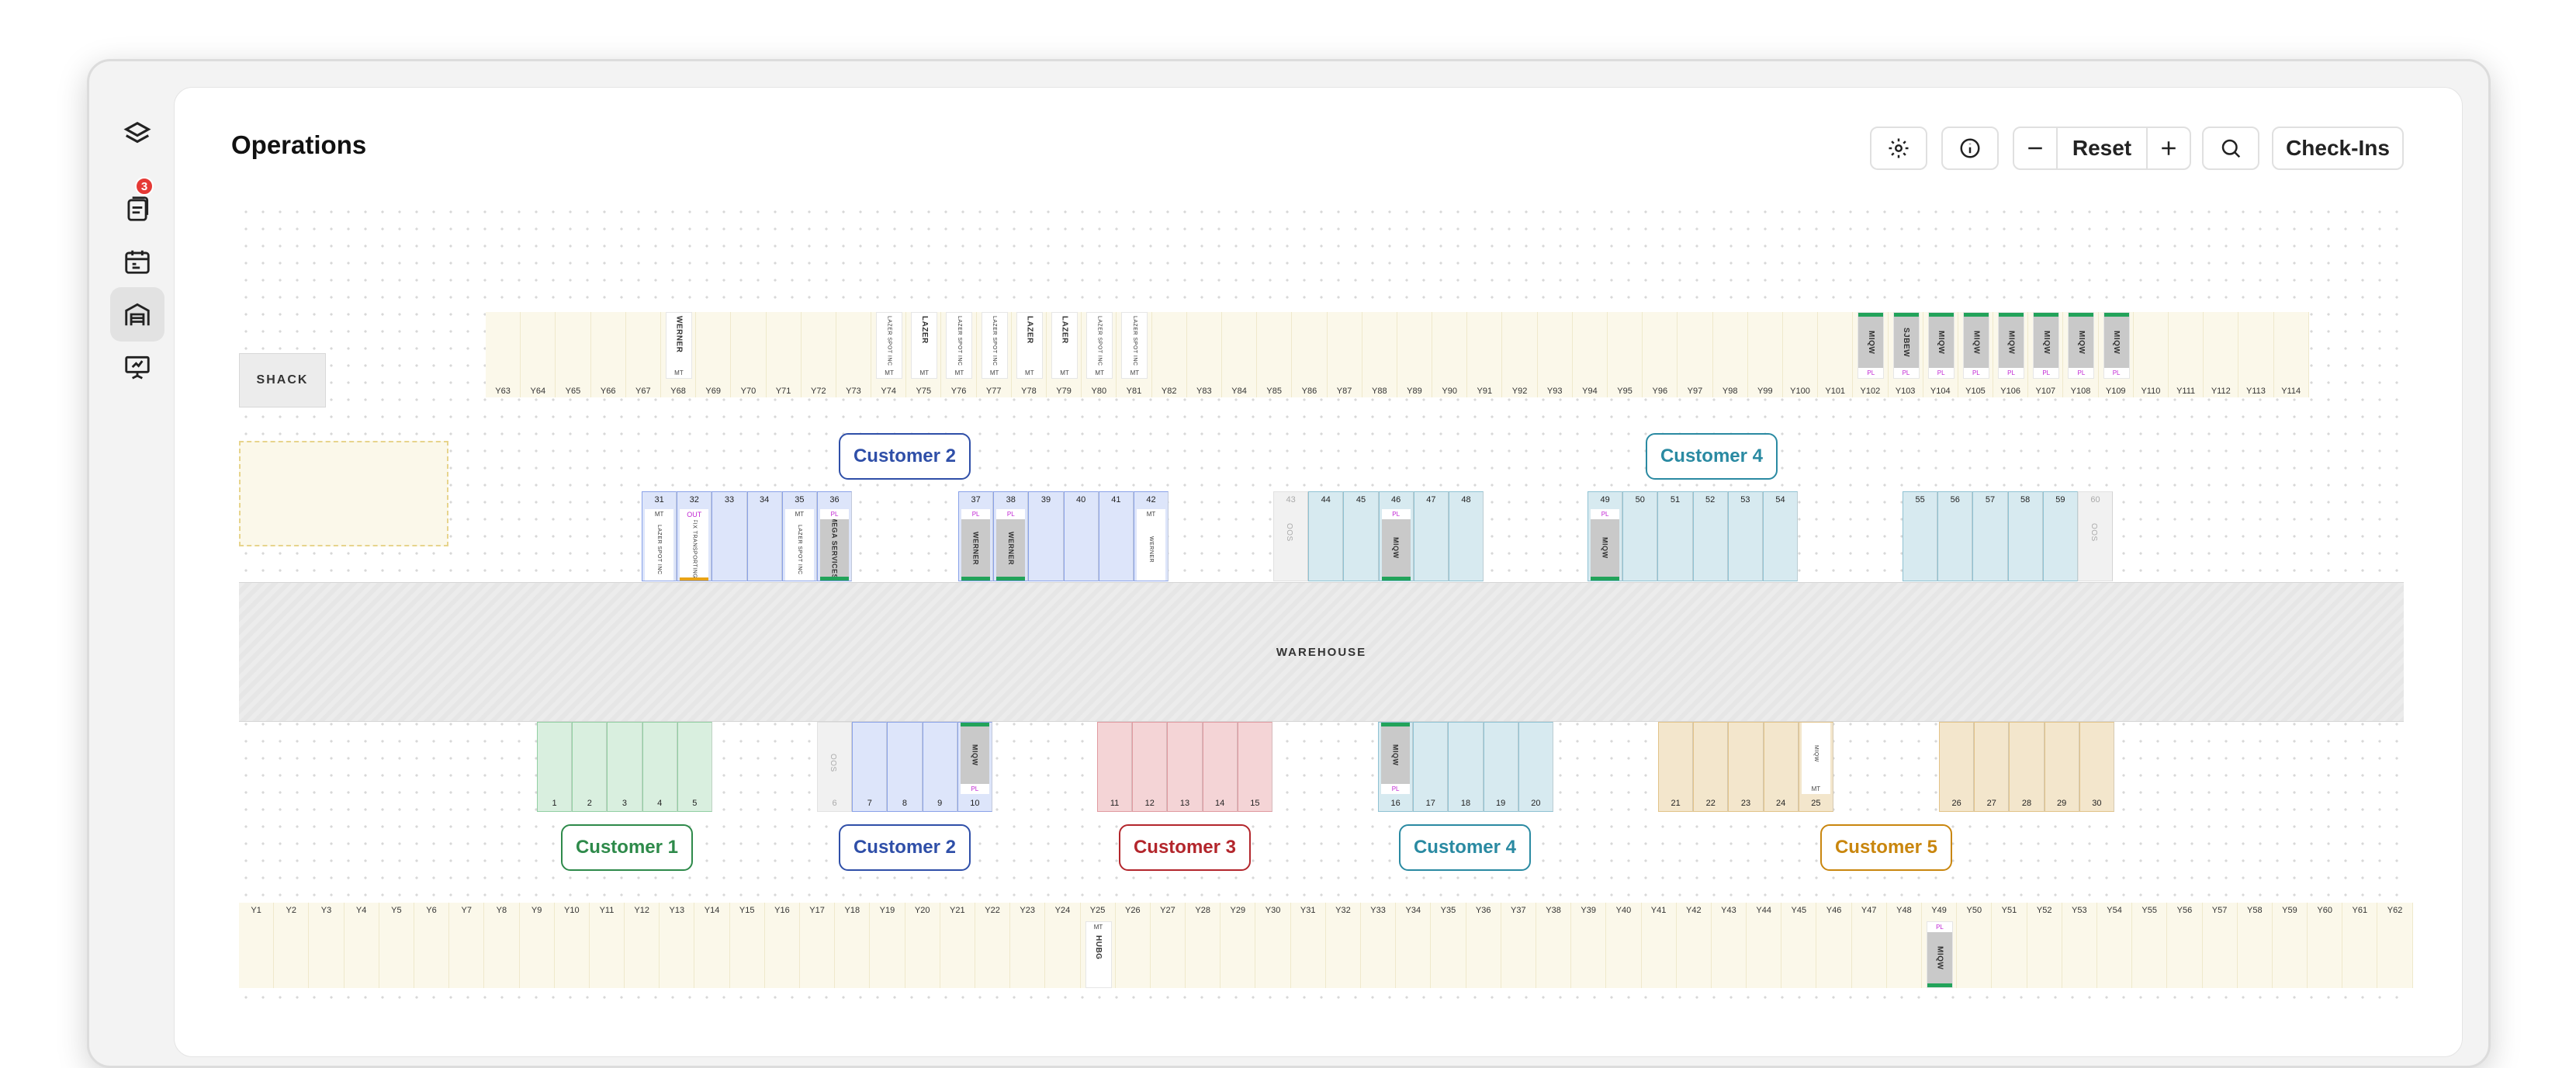 The width and height of the screenshot is (2576, 1068). I want to click on yard-slot: Y41, so click(1659, 946).